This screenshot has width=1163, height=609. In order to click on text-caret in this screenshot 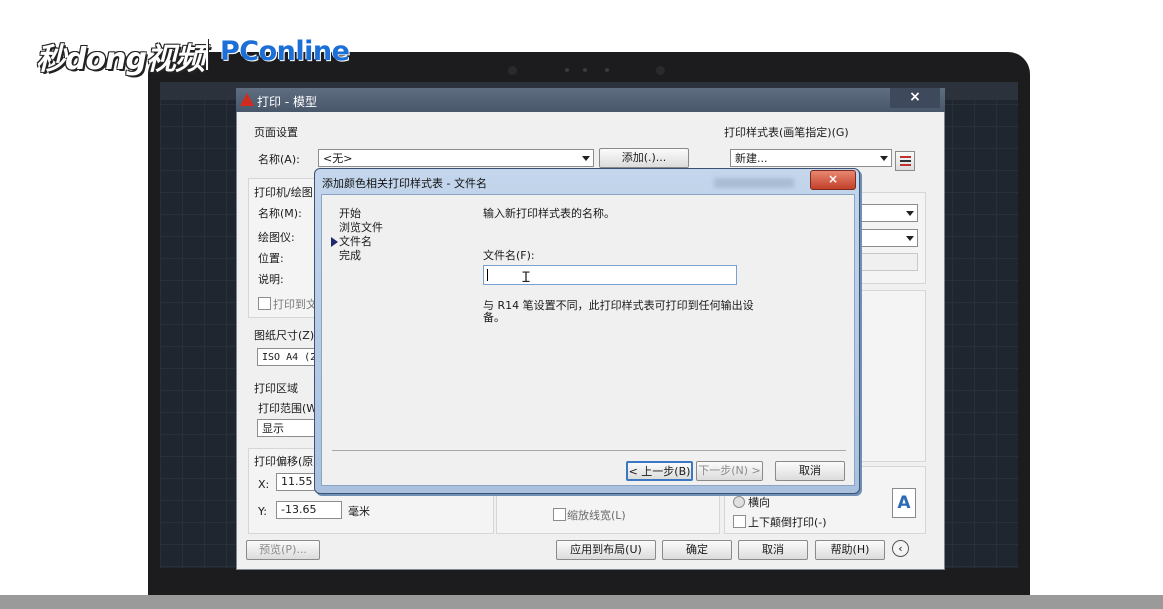, I will do `click(487, 275)`.